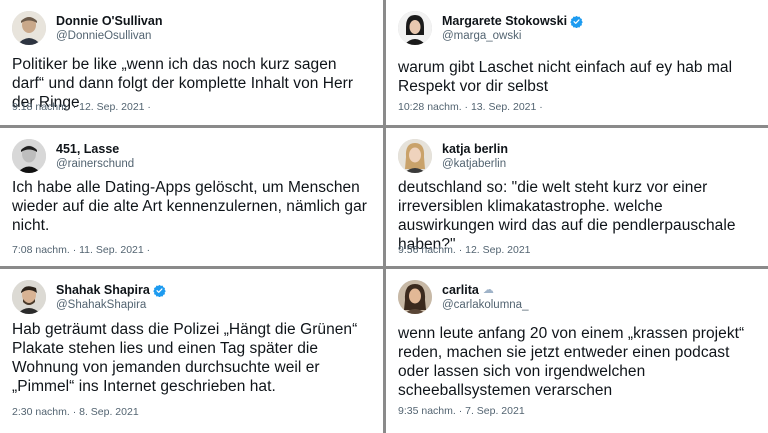  Describe the element at coordinates (464, 250) in the screenshot. I see `tweet-timestamp: 9:56 nachm. · 12. Sep. 2021` at that location.